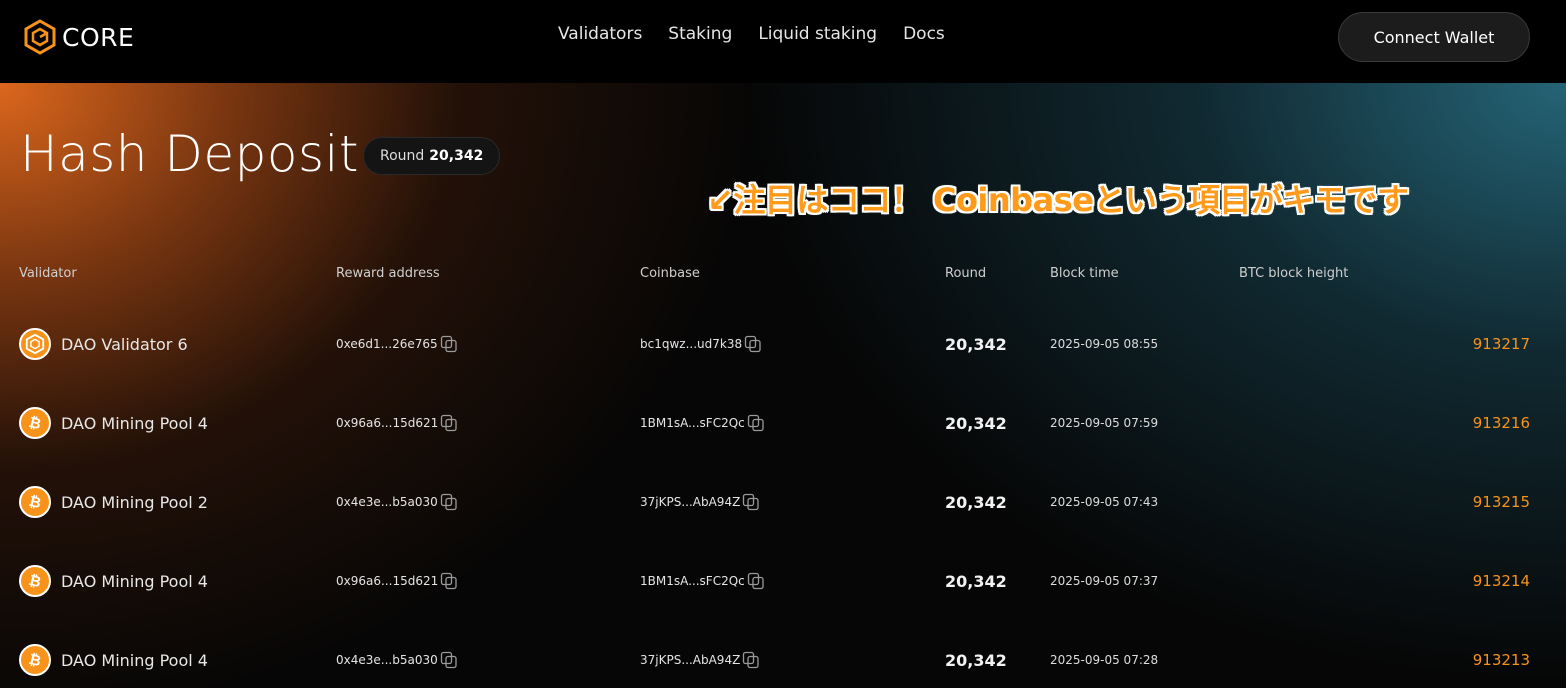 The width and height of the screenshot is (1566, 688). I want to click on validator-name: DAO Validator 6, so click(124, 344).